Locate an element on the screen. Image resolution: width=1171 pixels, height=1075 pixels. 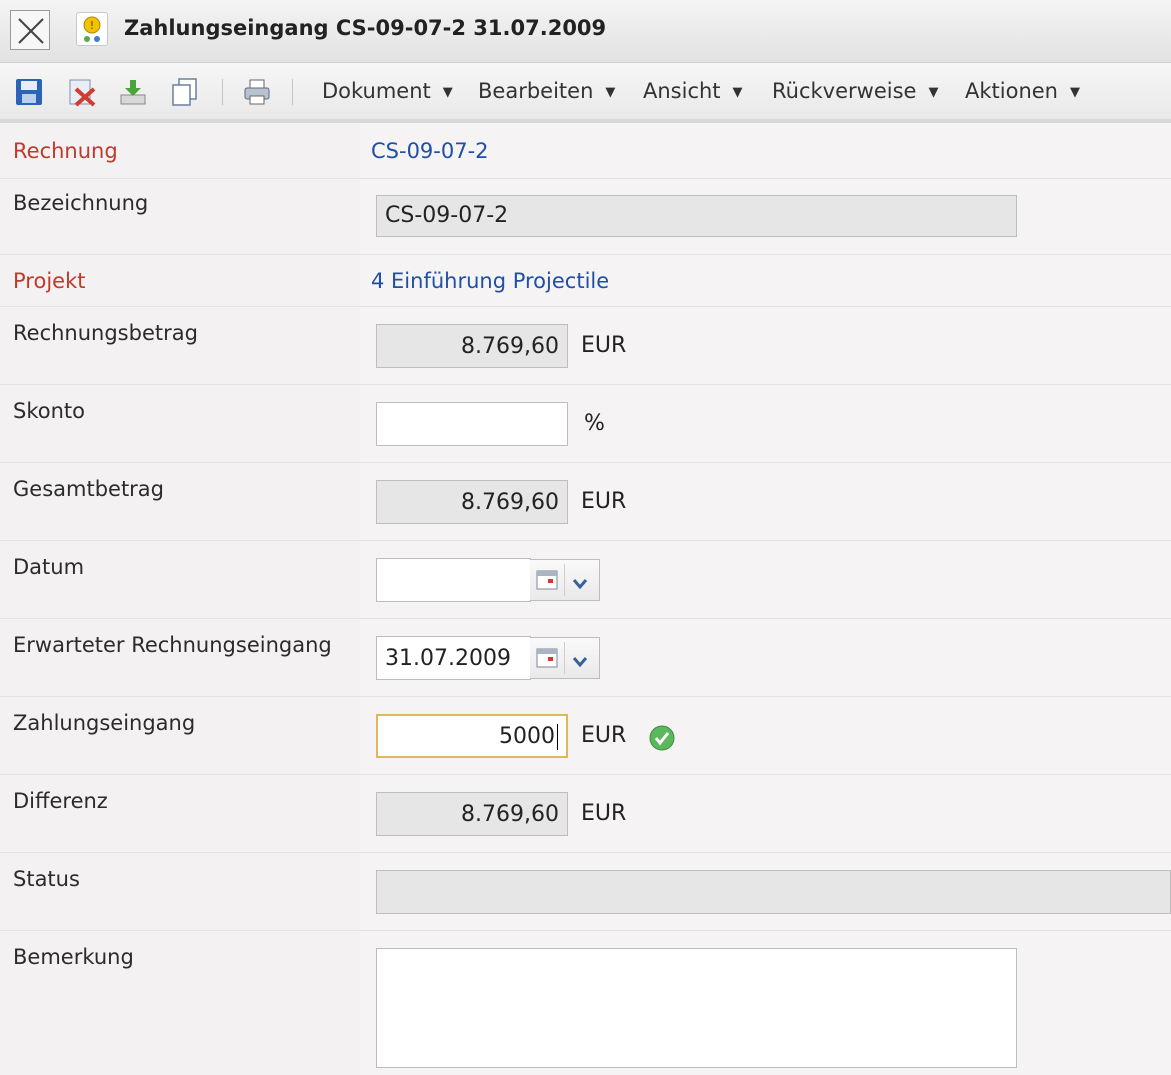
projekt-link: 4 Einführung Projectile is located at coordinates (490, 281).